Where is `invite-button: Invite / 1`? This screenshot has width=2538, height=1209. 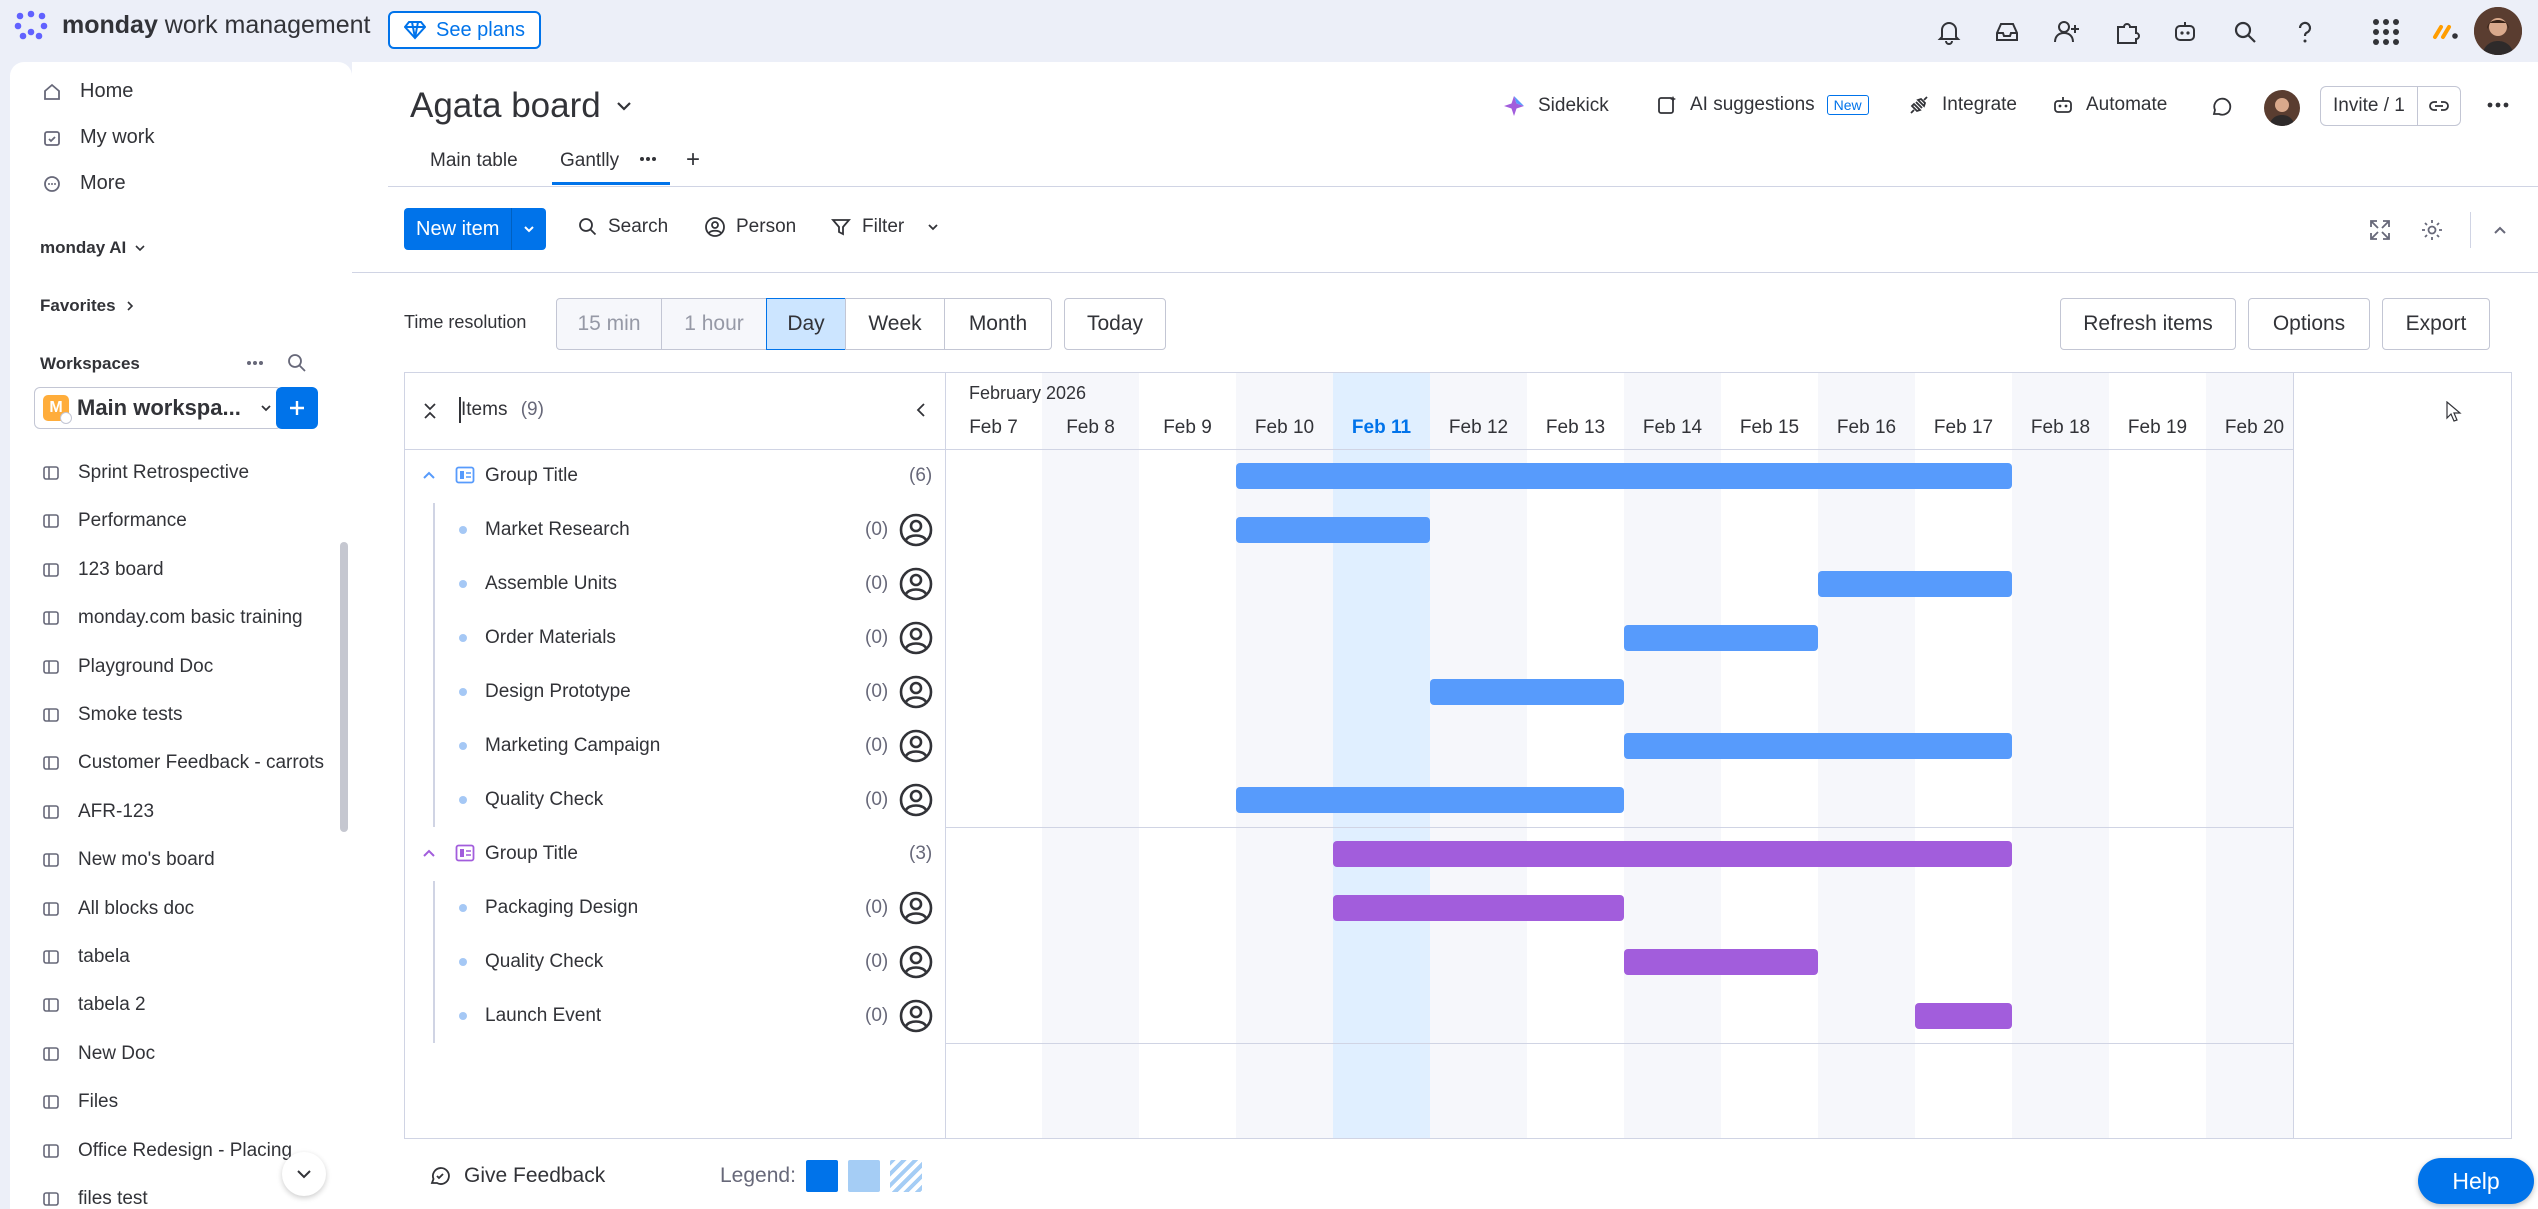 invite-button: Invite / 1 is located at coordinates (2369, 106).